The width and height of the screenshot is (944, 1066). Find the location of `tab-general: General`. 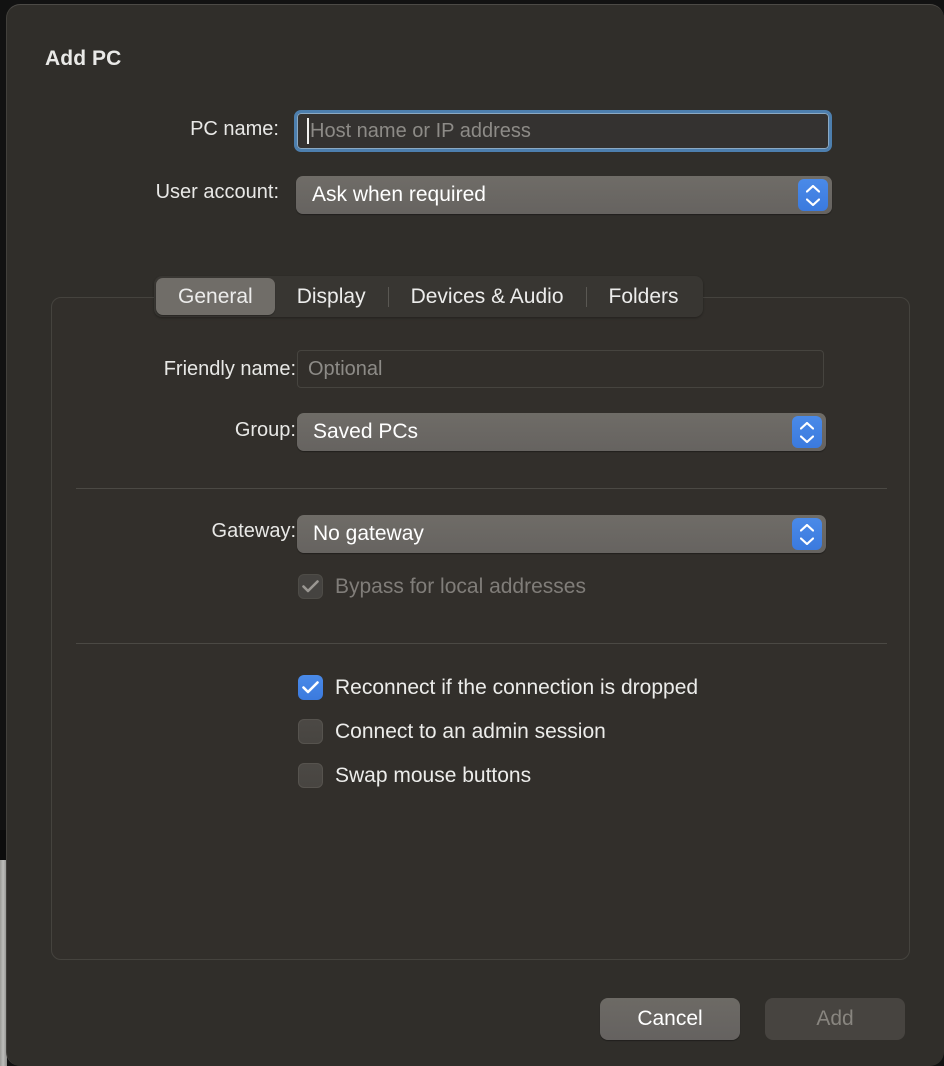

tab-general: General is located at coordinates (215, 296).